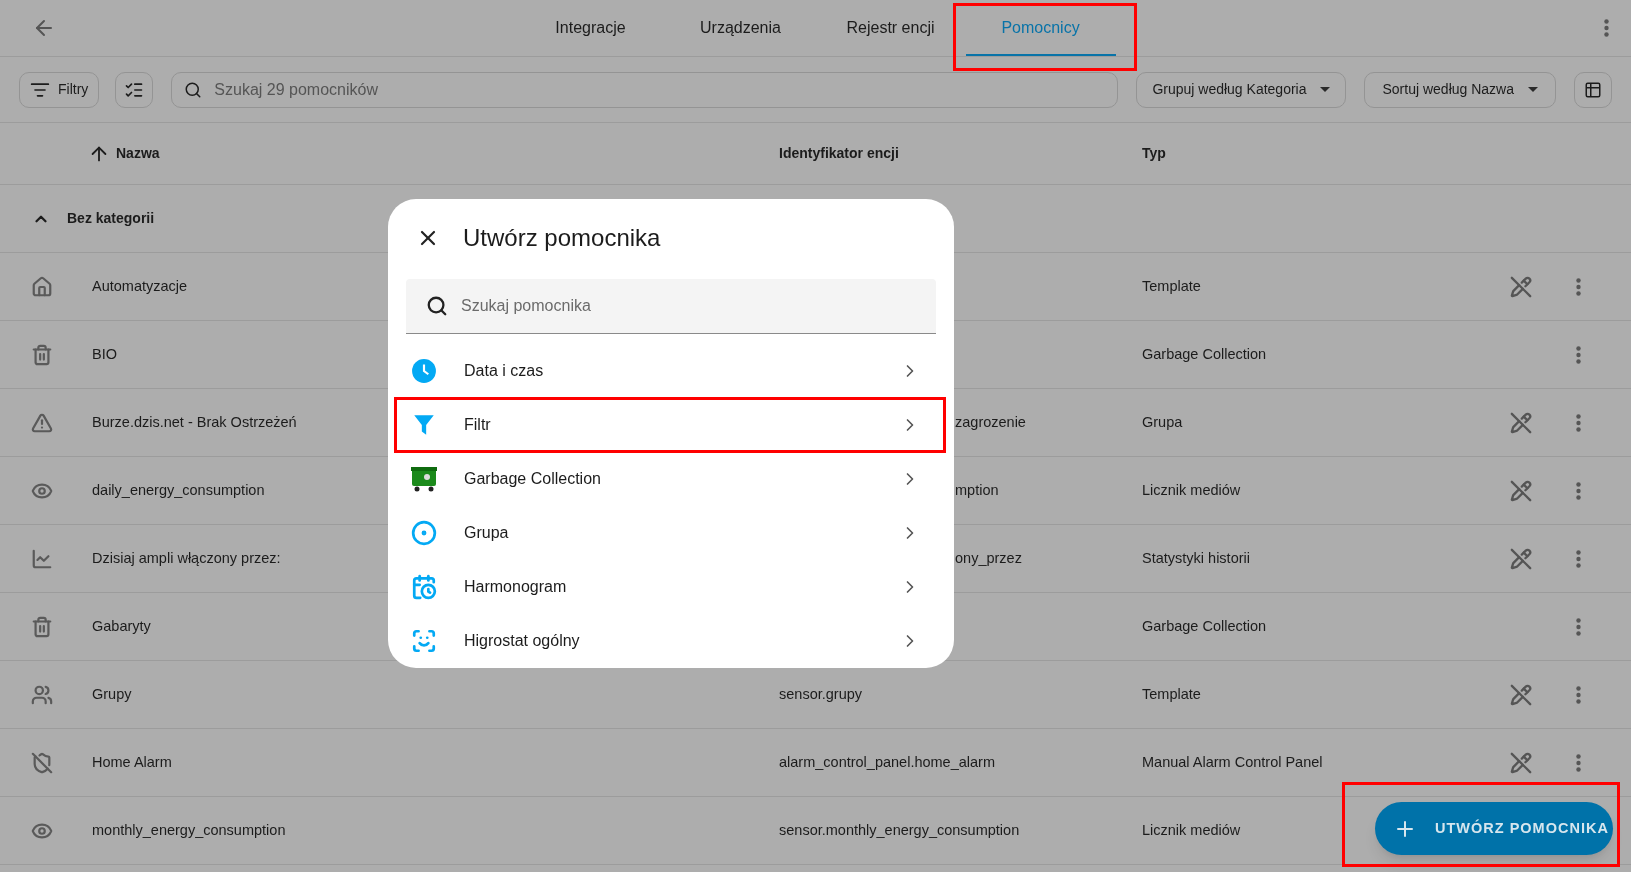 The height and width of the screenshot is (872, 1631). I want to click on search-input: Szukaj 29 pomocników, so click(660, 89).